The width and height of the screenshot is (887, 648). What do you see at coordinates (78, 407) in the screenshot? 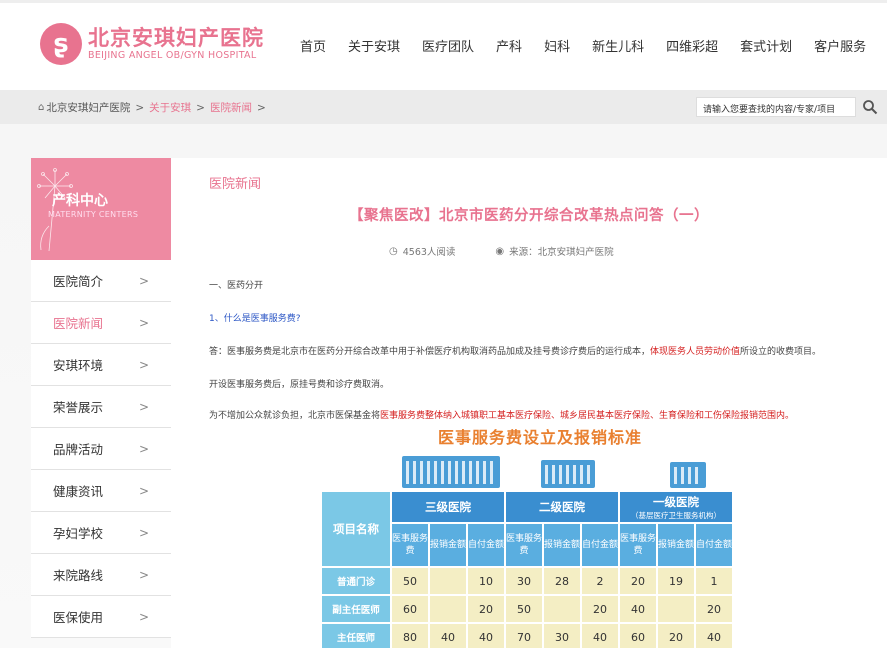
I see `sidebar-item-label: 荣誉展示` at bounding box center [78, 407].